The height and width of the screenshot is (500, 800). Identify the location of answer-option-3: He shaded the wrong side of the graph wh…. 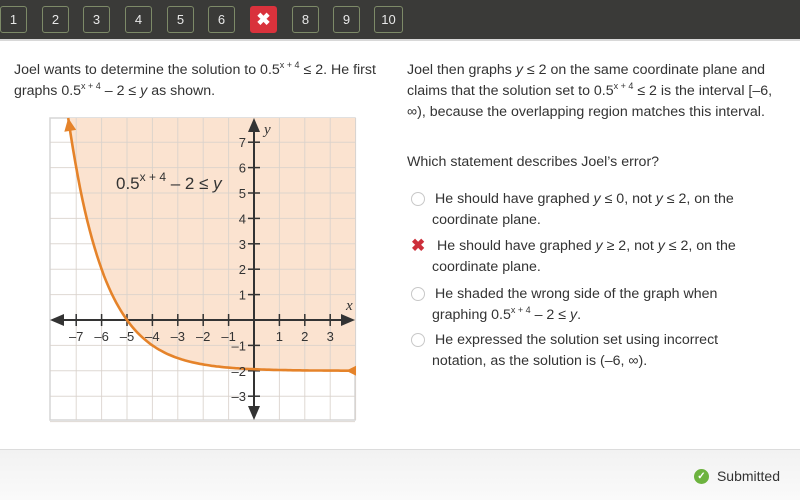
(599, 305).